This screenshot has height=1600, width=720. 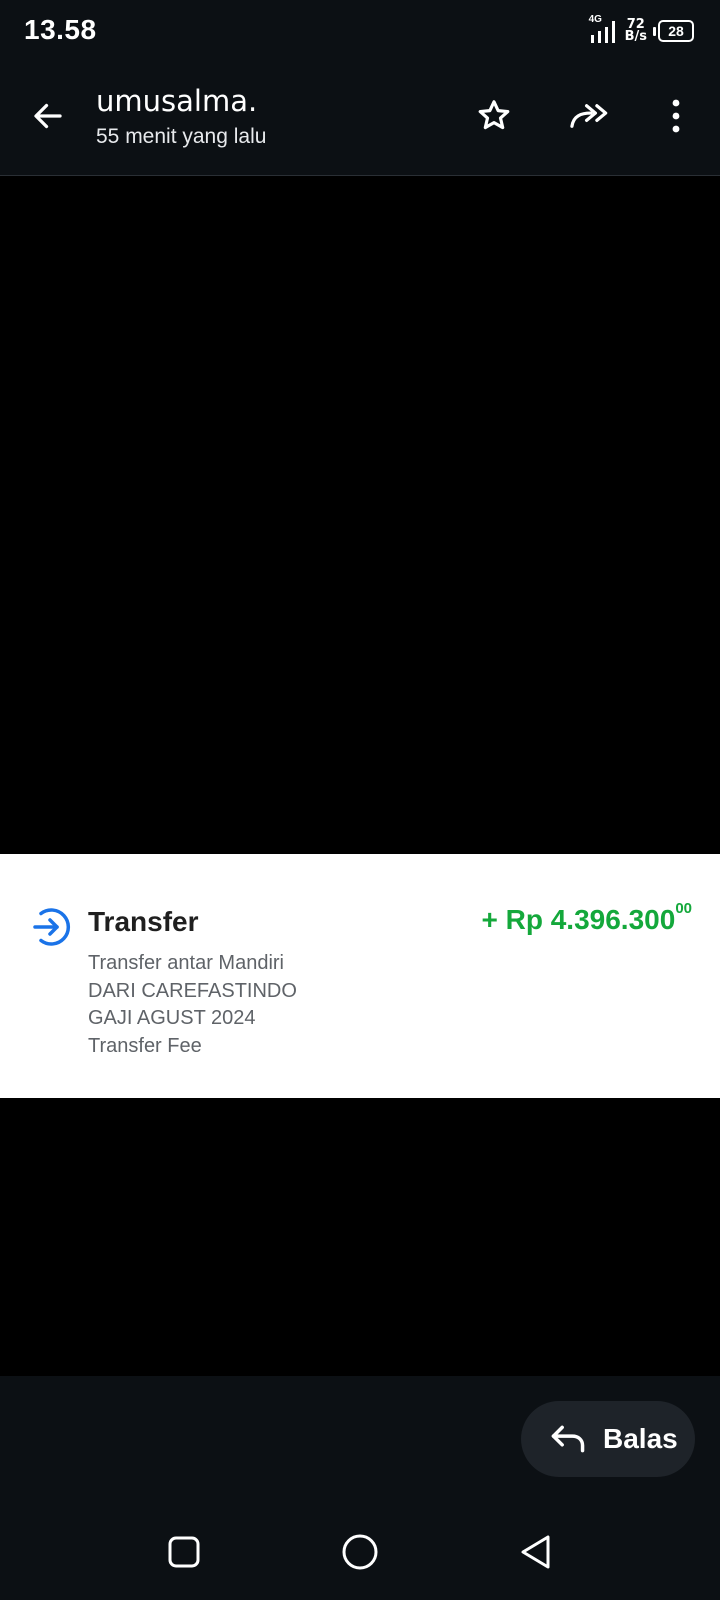 What do you see at coordinates (192, 990) in the screenshot?
I see `detail-line: DARI CAREFASTINDO` at bounding box center [192, 990].